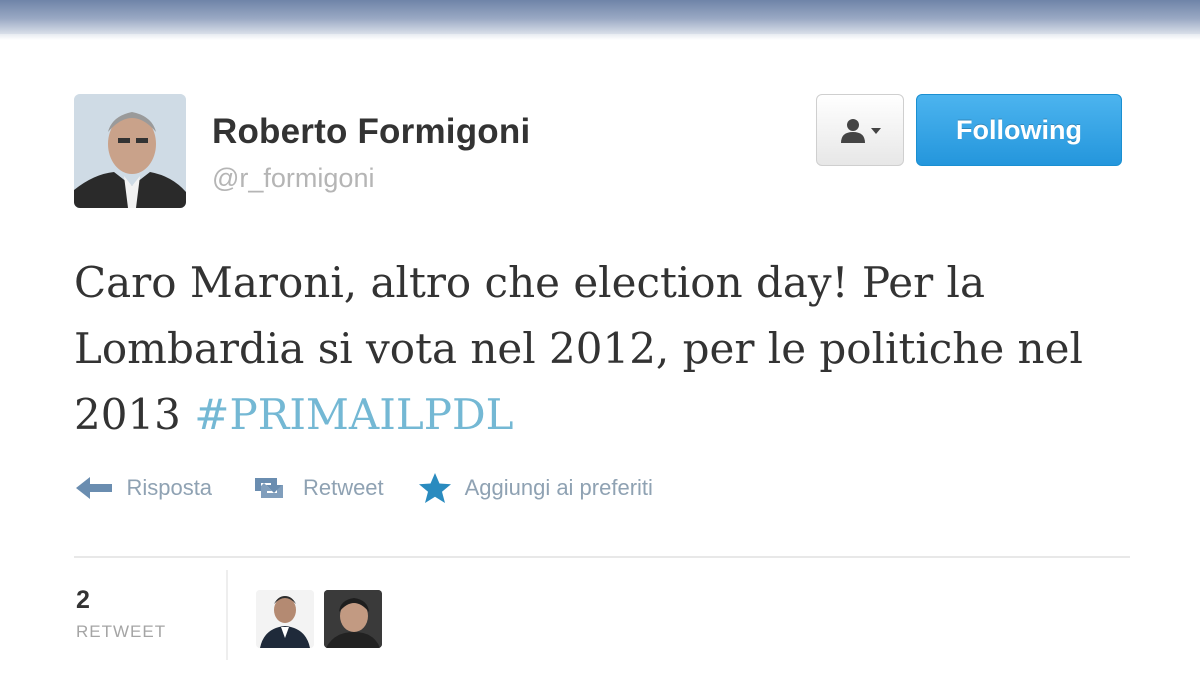 The height and width of the screenshot is (675, 1200). What do you see at coordinates (169, 487) in the screenshot?
I see `reply-label: Risposta` at bounding box center [169, 487].